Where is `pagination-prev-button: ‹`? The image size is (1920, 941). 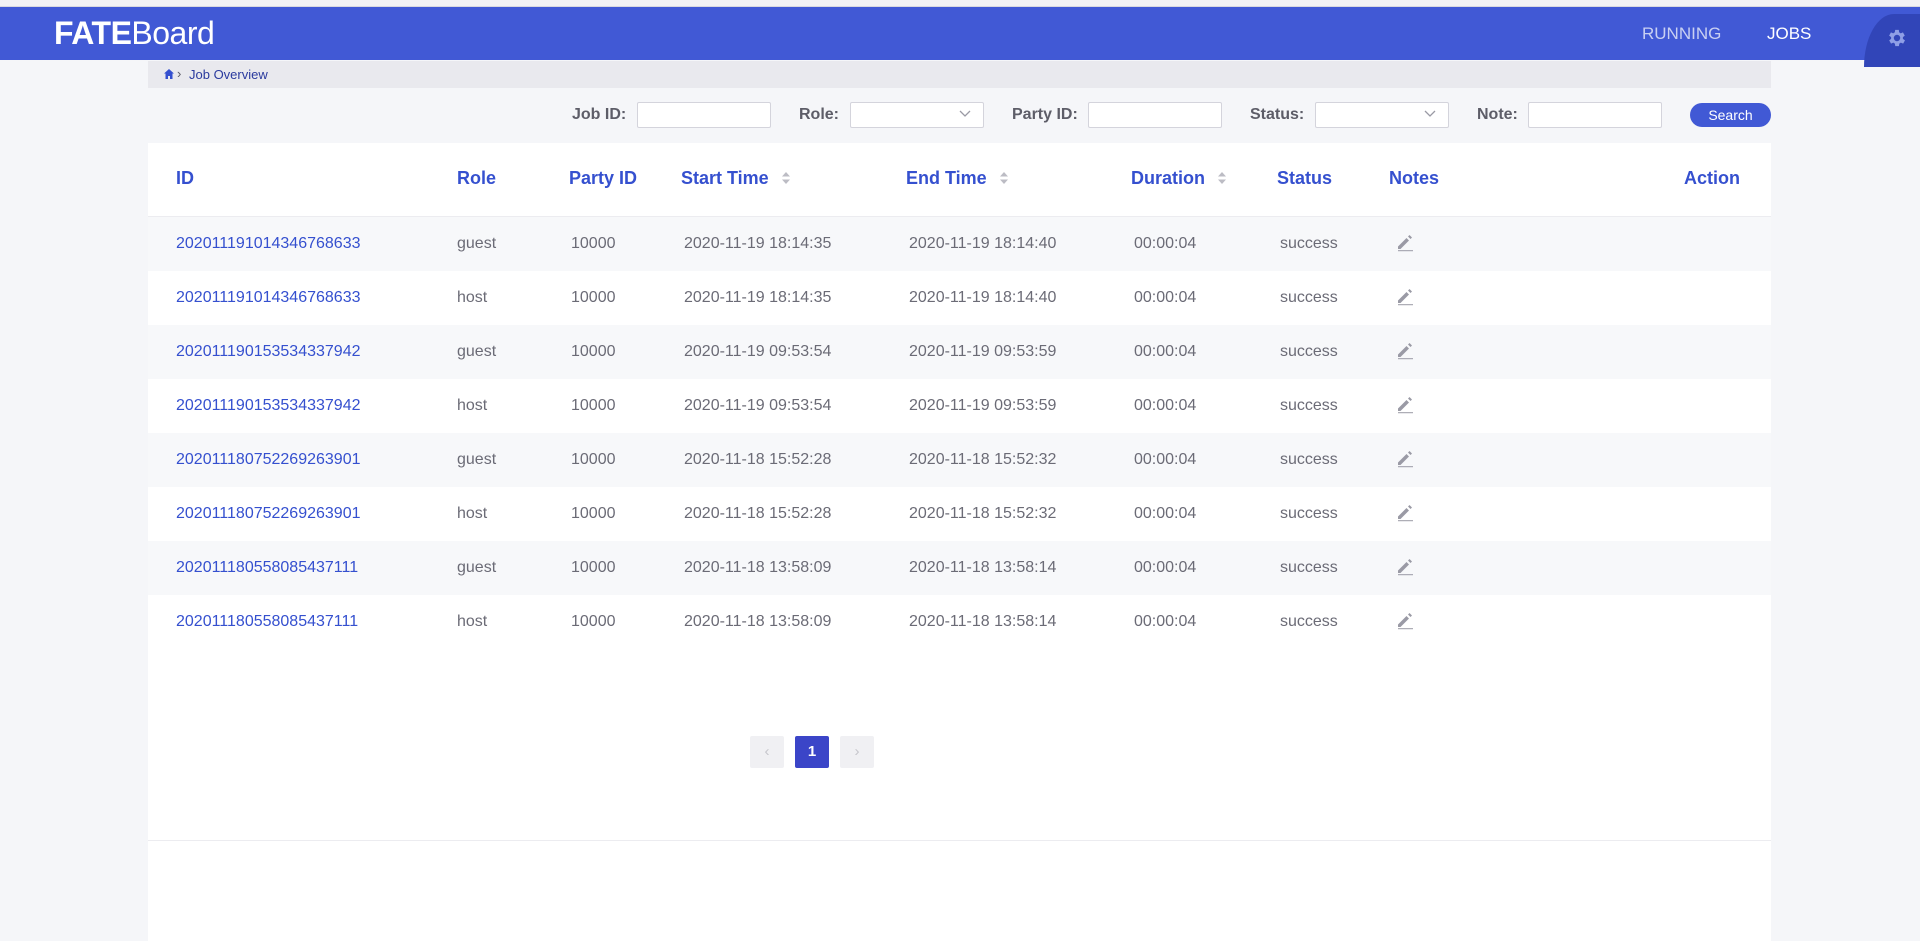 pagination-prev-button: ‹ is located at coordinates (767, 752).